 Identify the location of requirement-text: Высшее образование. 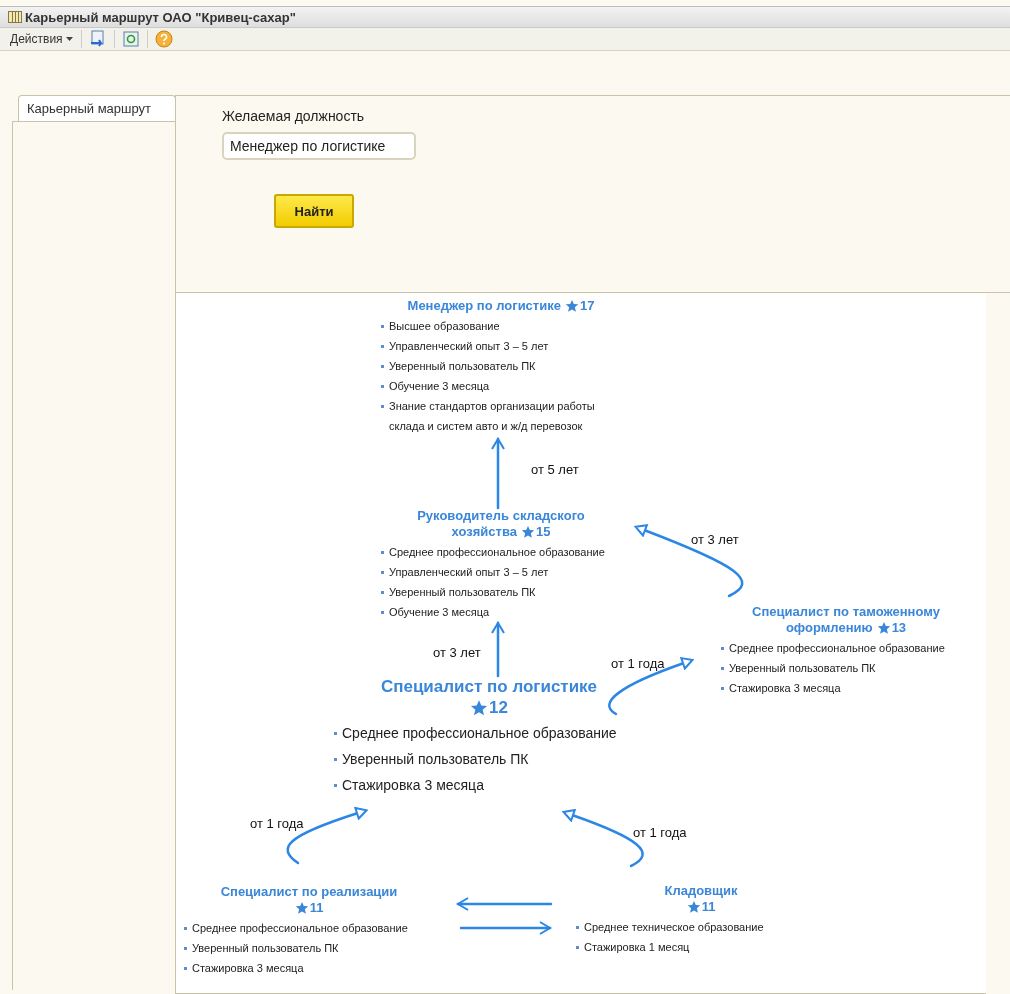
(444, 326).